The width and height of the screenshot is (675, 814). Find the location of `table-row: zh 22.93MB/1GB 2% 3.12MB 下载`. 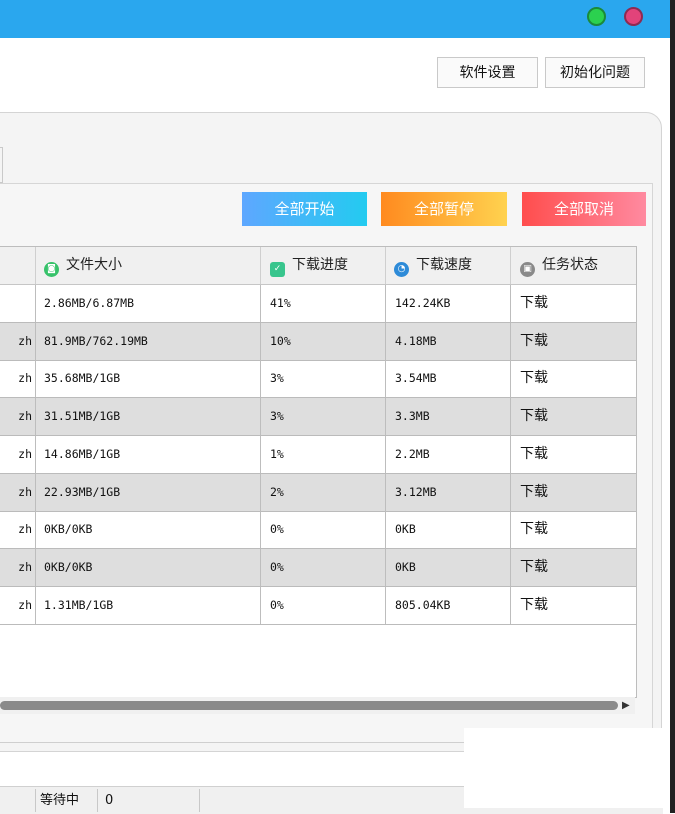

table-row: zh 22.93MB/1GB 2% 3.12MB 下载 is located at coordinates (318, 492).